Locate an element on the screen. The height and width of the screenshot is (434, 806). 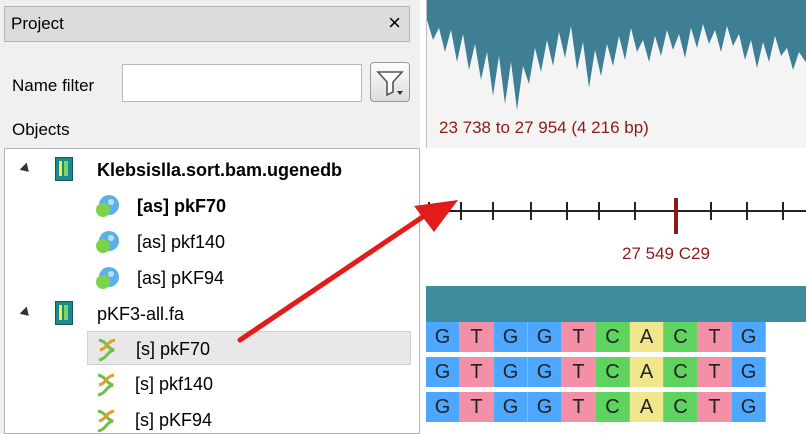
position-label: 27 549 C29 is located at coordinates (666, 253).